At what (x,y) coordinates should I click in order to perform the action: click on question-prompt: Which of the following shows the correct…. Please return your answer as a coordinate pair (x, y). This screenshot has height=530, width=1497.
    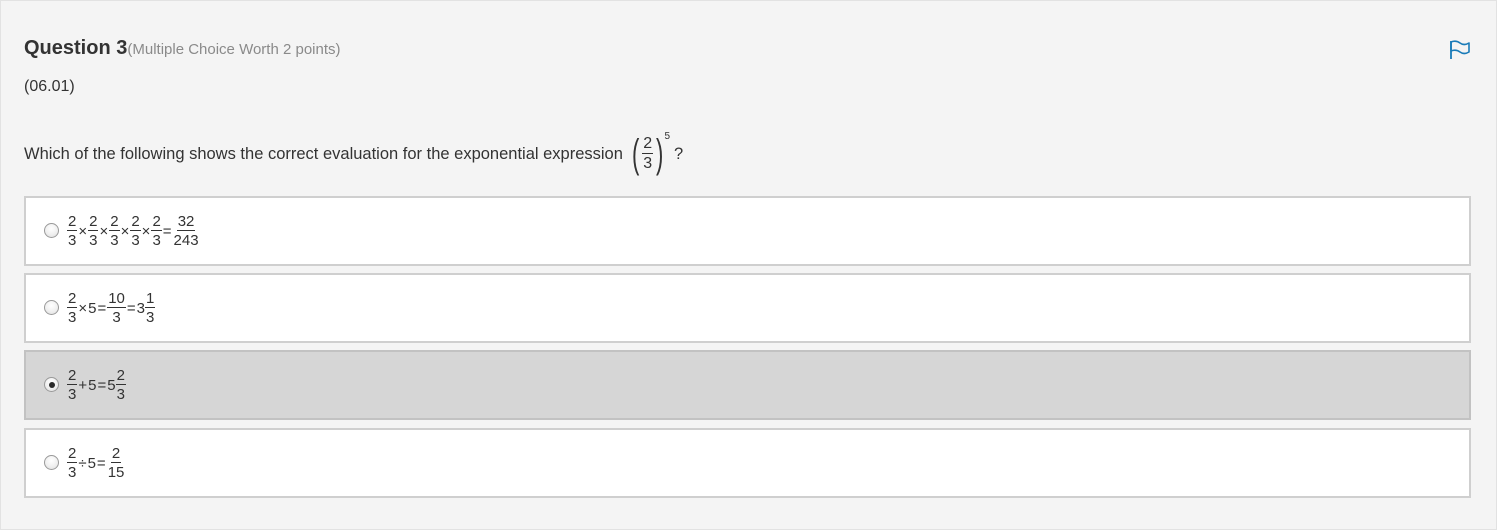
    Looking at the image, I should click on (353, 154).